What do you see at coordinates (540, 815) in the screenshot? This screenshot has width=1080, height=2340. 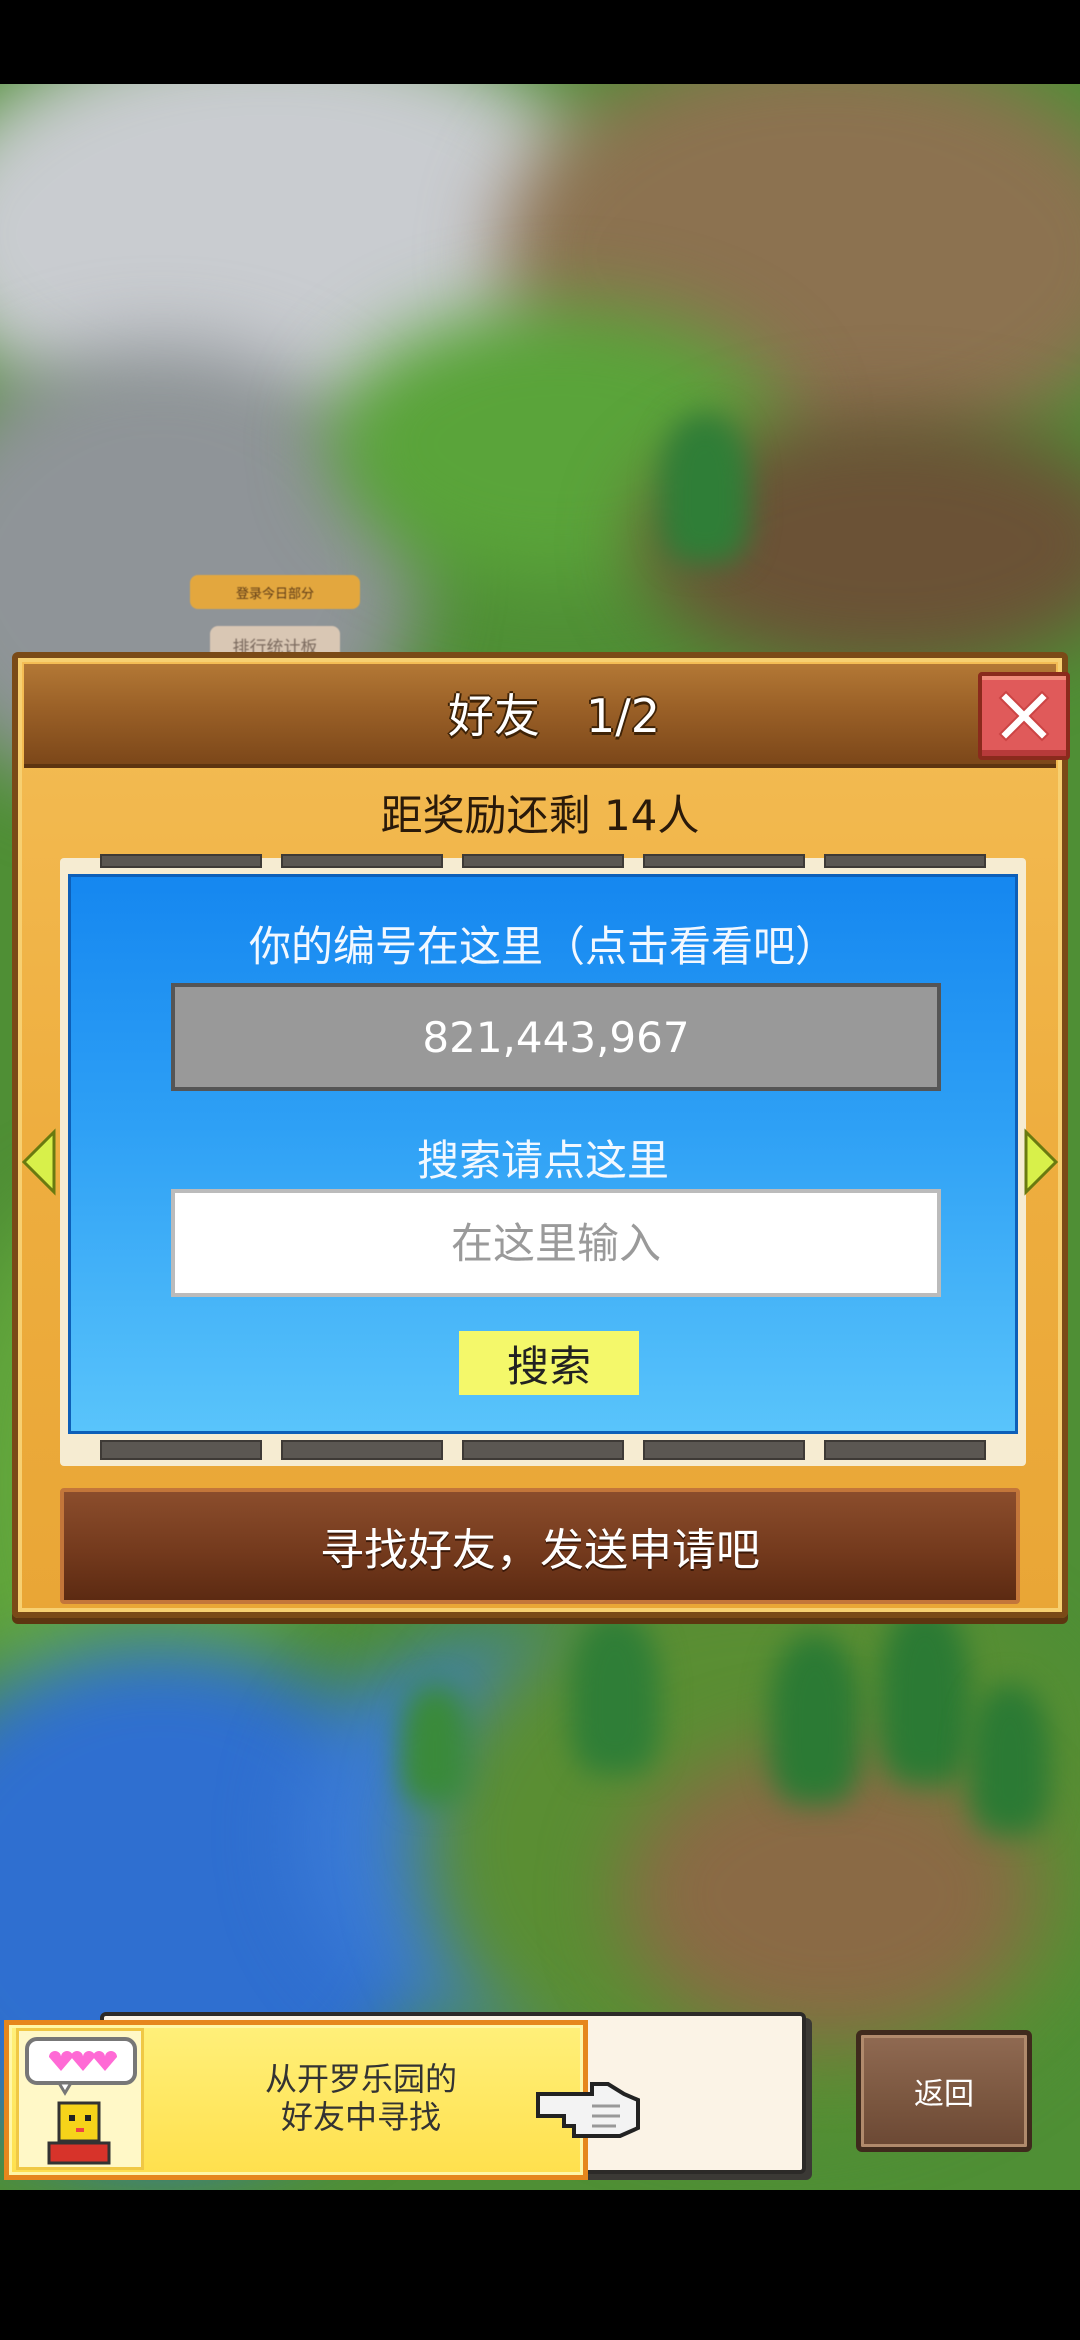 I see `reward-status: 距奖励还剩 14人` at bounding box center [540, 815].